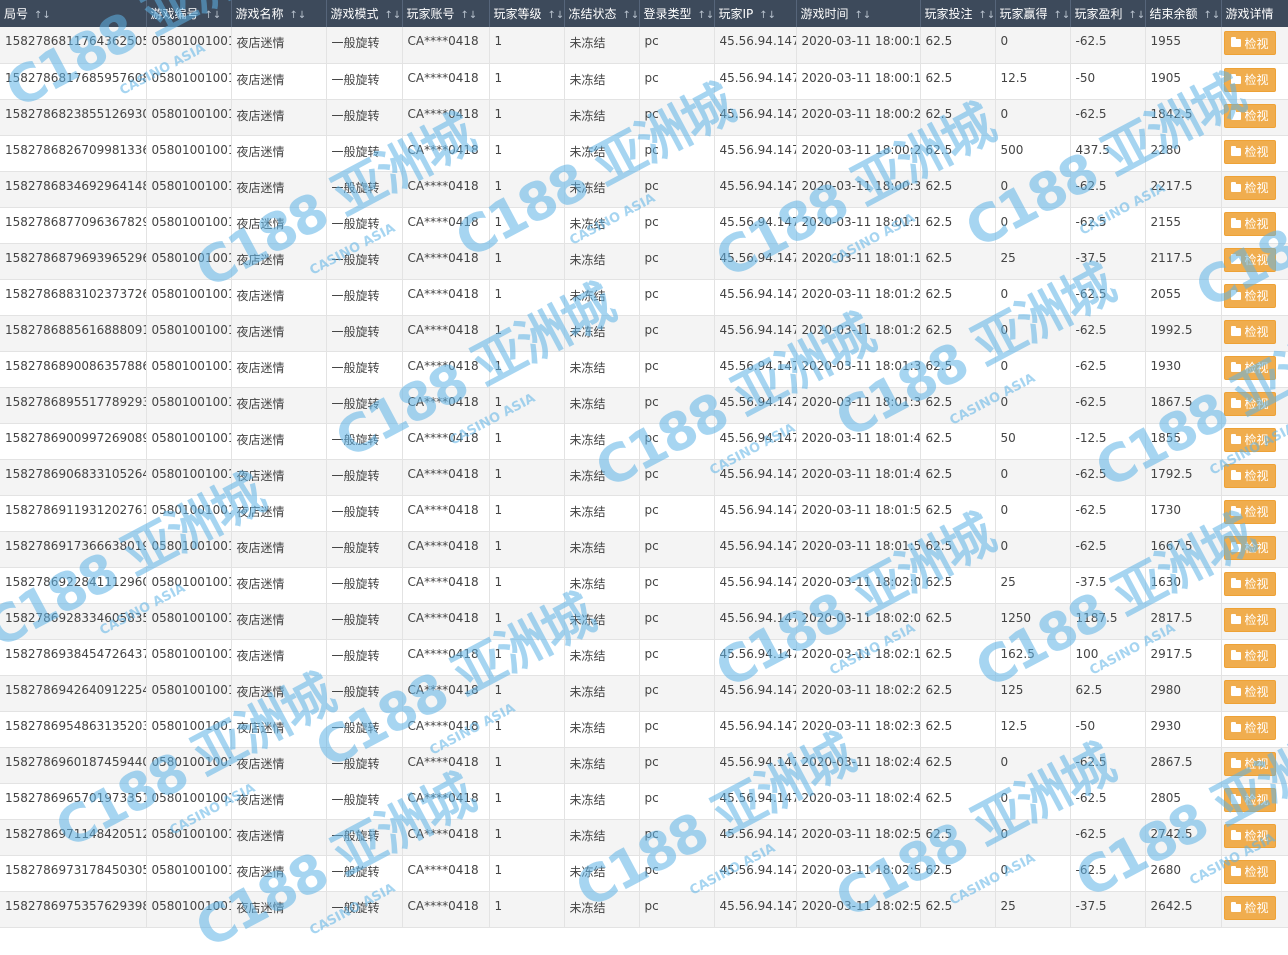  I want to click on column-header-game-time: 游戏时间 ↑↓, so click(858, 13).